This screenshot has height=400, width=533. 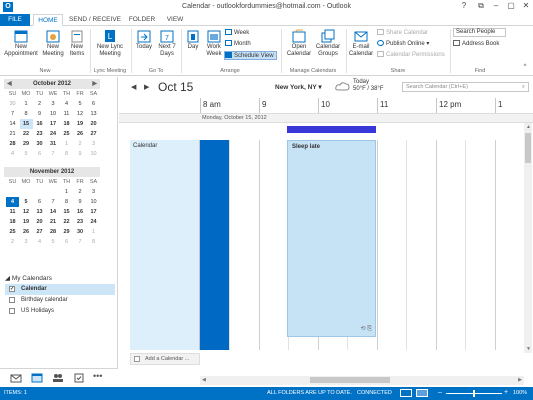 I want to click on mini-calendar-day: 28, so click(x=12, y=144).